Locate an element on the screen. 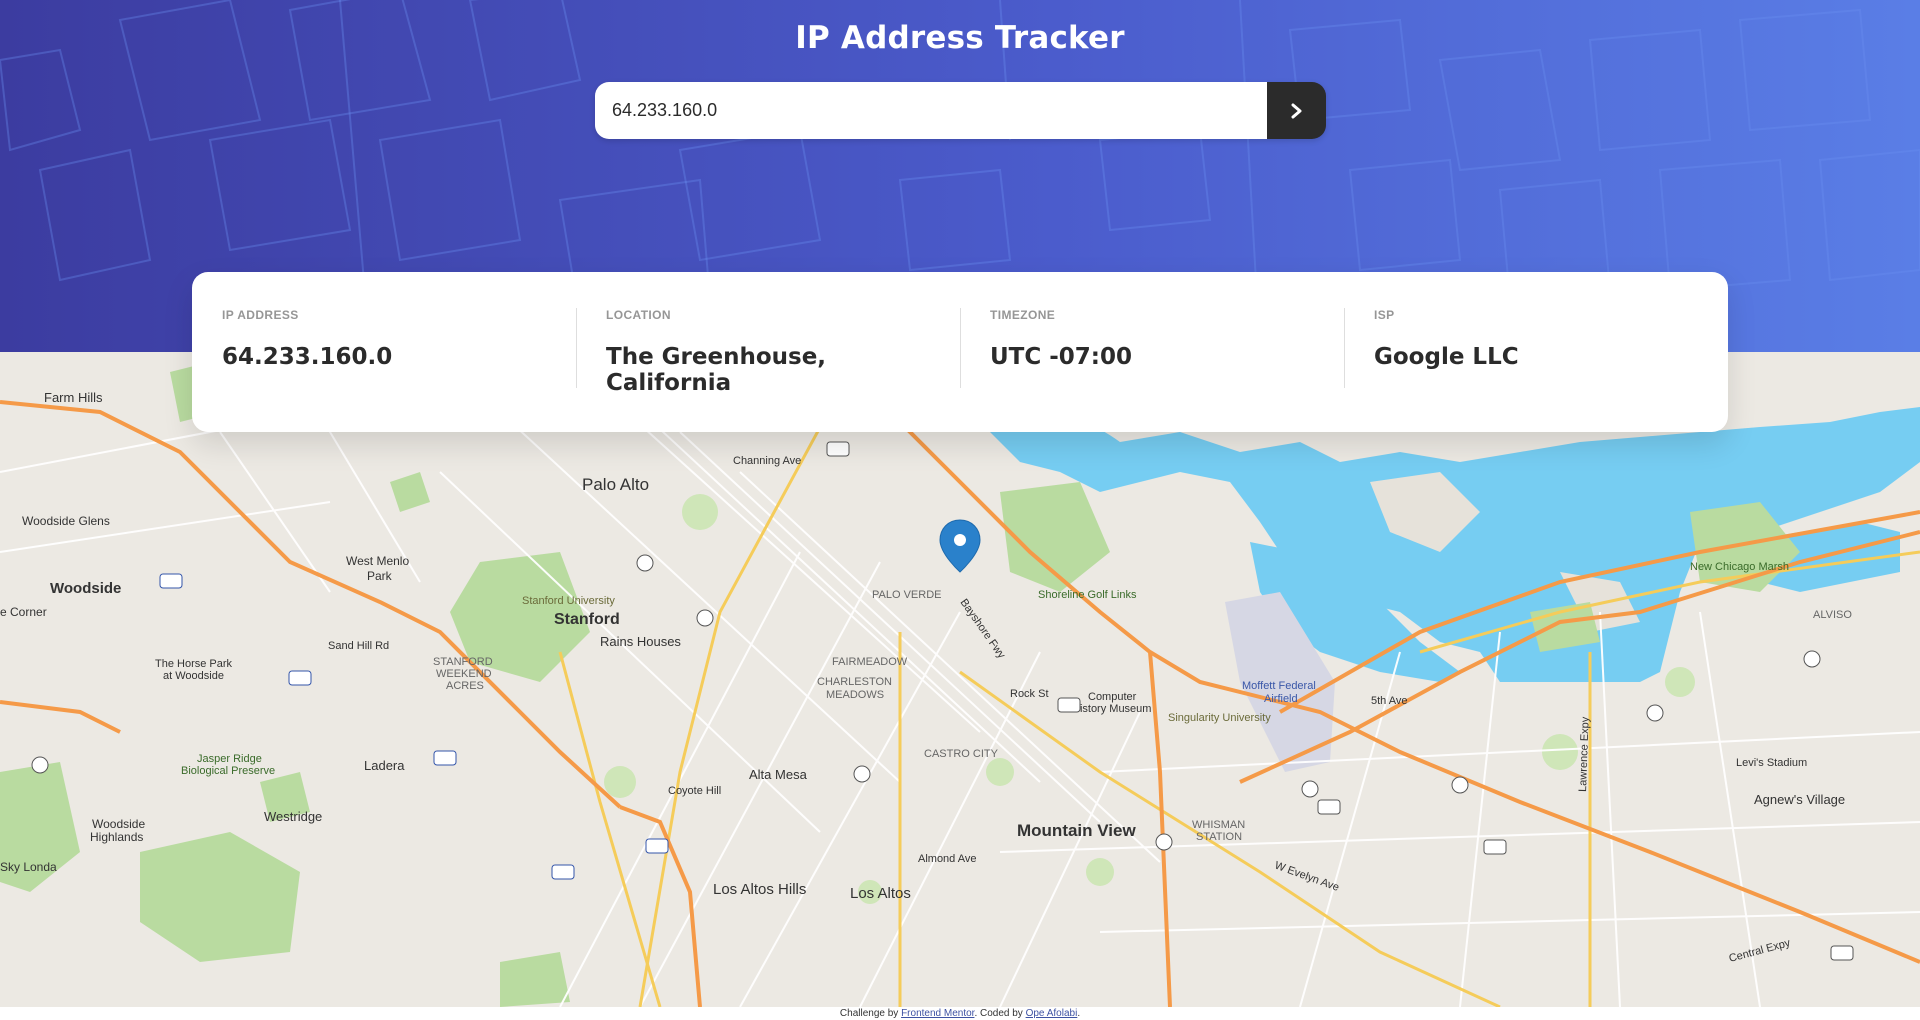 The image size is (1920, 1020). map-label: Alta Mesa is located at coordinates (778, 774).